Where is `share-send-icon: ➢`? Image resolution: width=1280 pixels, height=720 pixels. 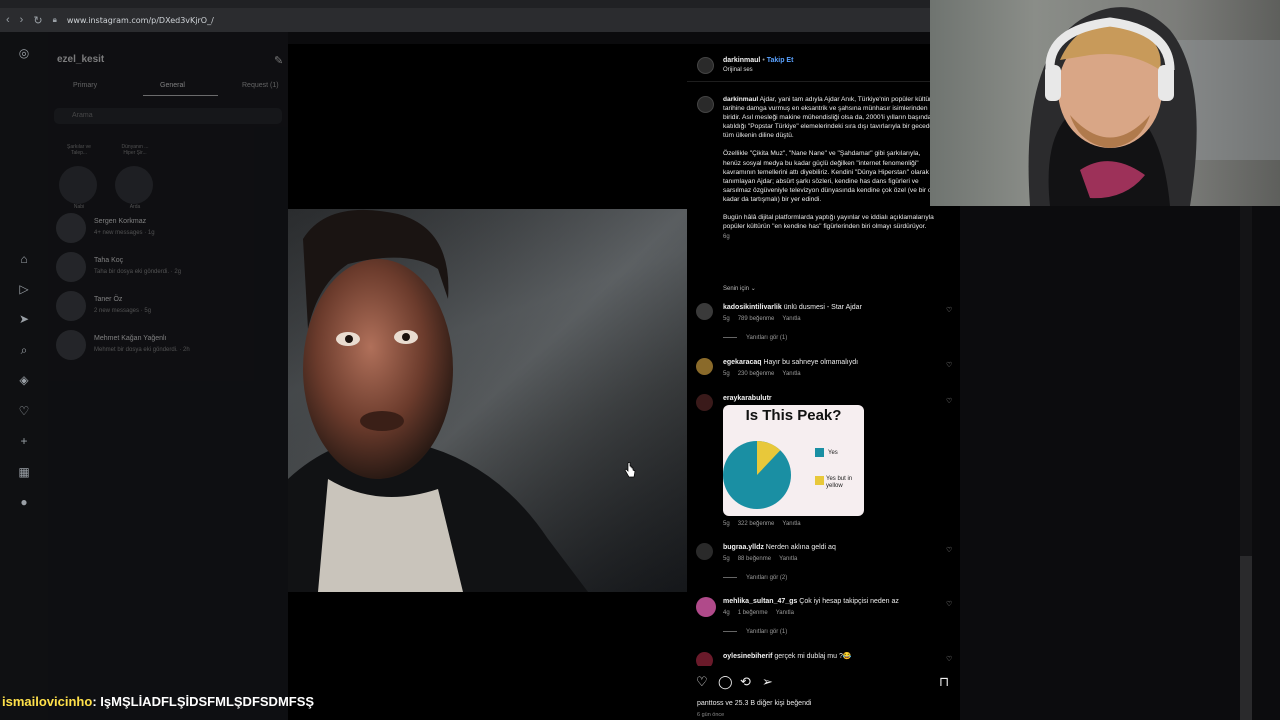 share-send-icon: ➢ is located at coordinates (767, 682).